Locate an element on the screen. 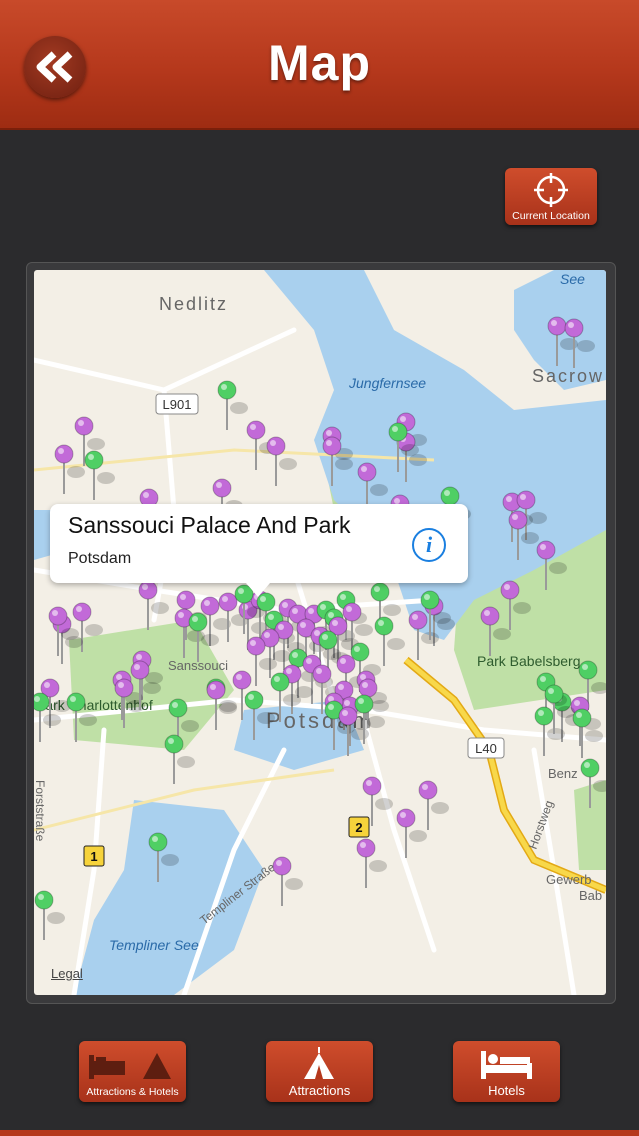 The height and width of the screenshot is (1136, 639). hotels-label: Hotels is located at coordinates (506, 1090).